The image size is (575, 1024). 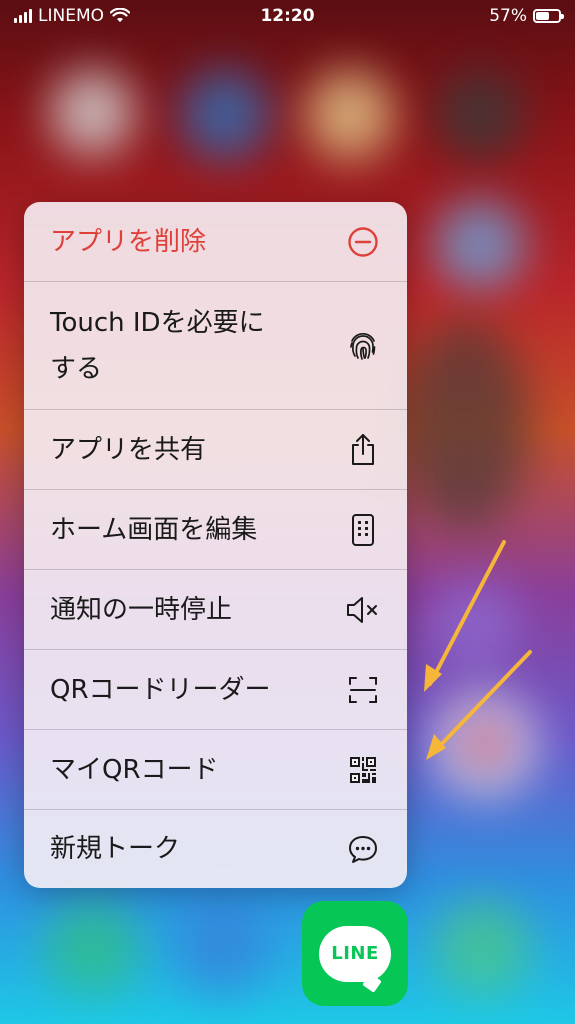 What do you see at coordinates (482, 702) in the screenshot?
I see `annotation-arrow-lower` at bounding box center [482, 702].